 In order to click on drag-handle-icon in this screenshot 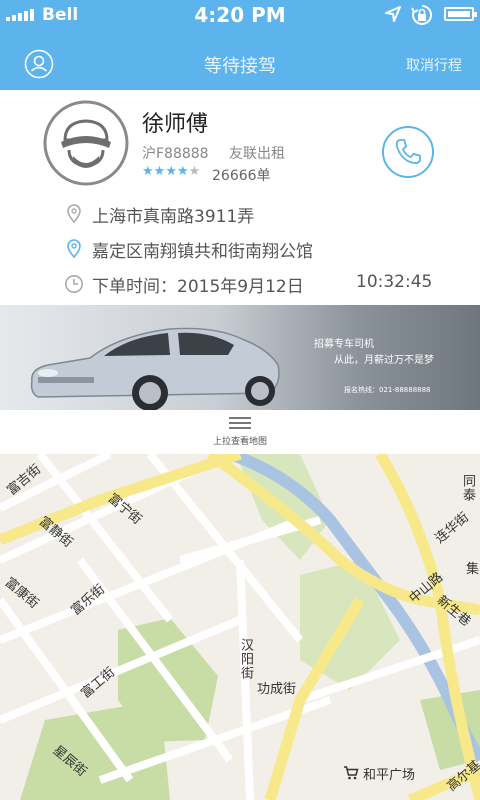, I will do `click(240, 423)`.